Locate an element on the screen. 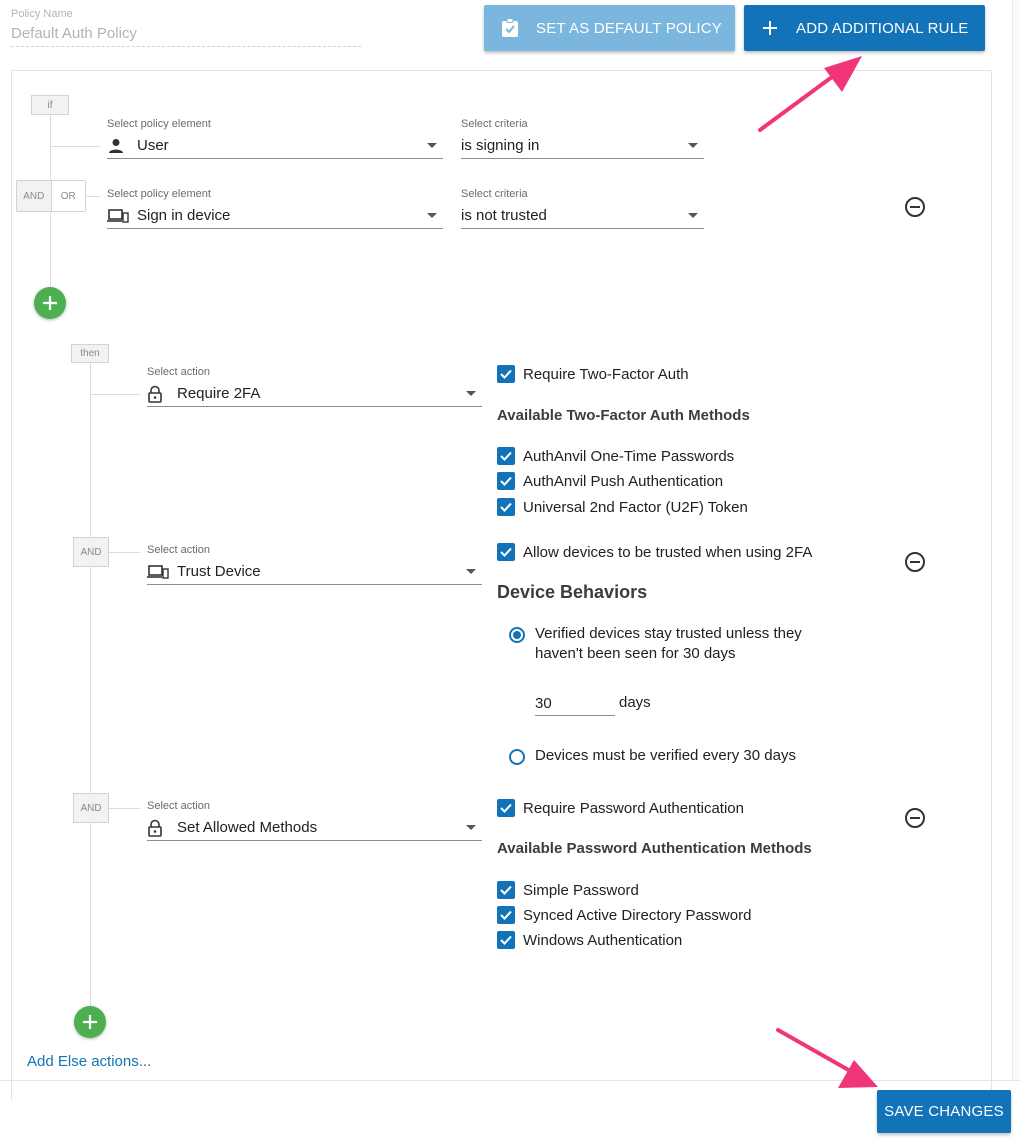 The image size is (1020, 1141). arrow-to-add-rule-icon is located at coordinates (810, 94).